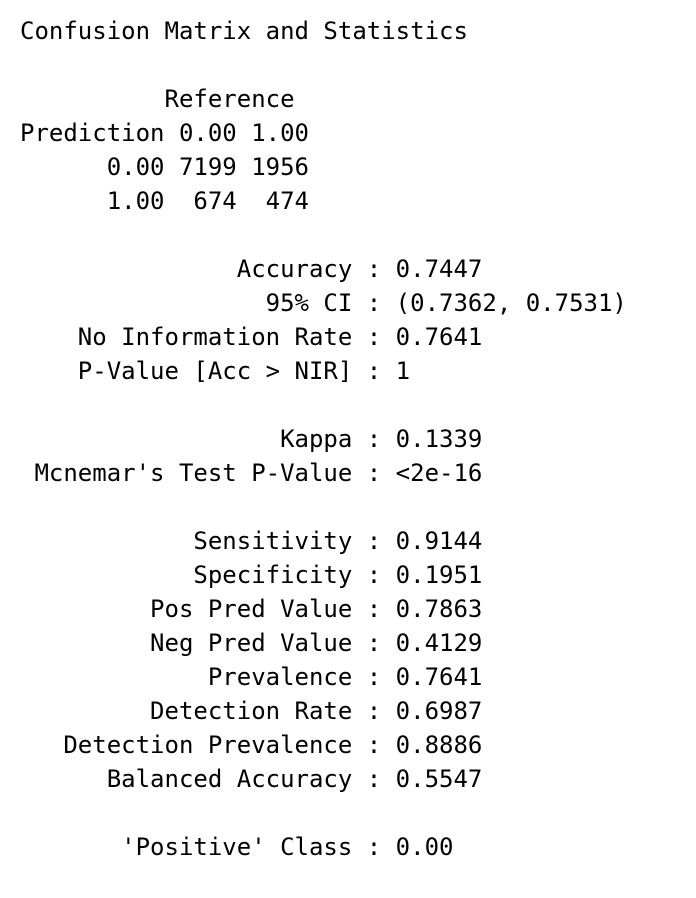 This screenshot has height=898, width=696. Describe the element at coordinates (164, 201) in the screenshot. I see `matrix-row: 1.00 674 474` at that location.